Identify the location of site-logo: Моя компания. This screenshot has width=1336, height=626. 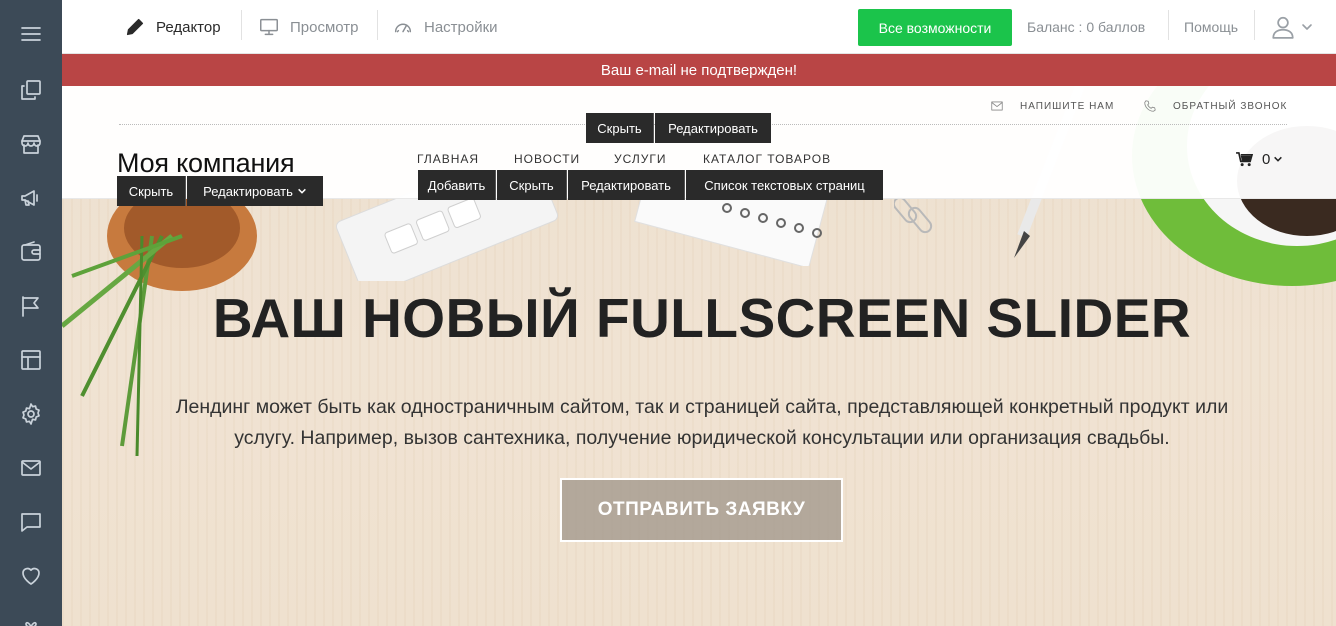
(206, 163).